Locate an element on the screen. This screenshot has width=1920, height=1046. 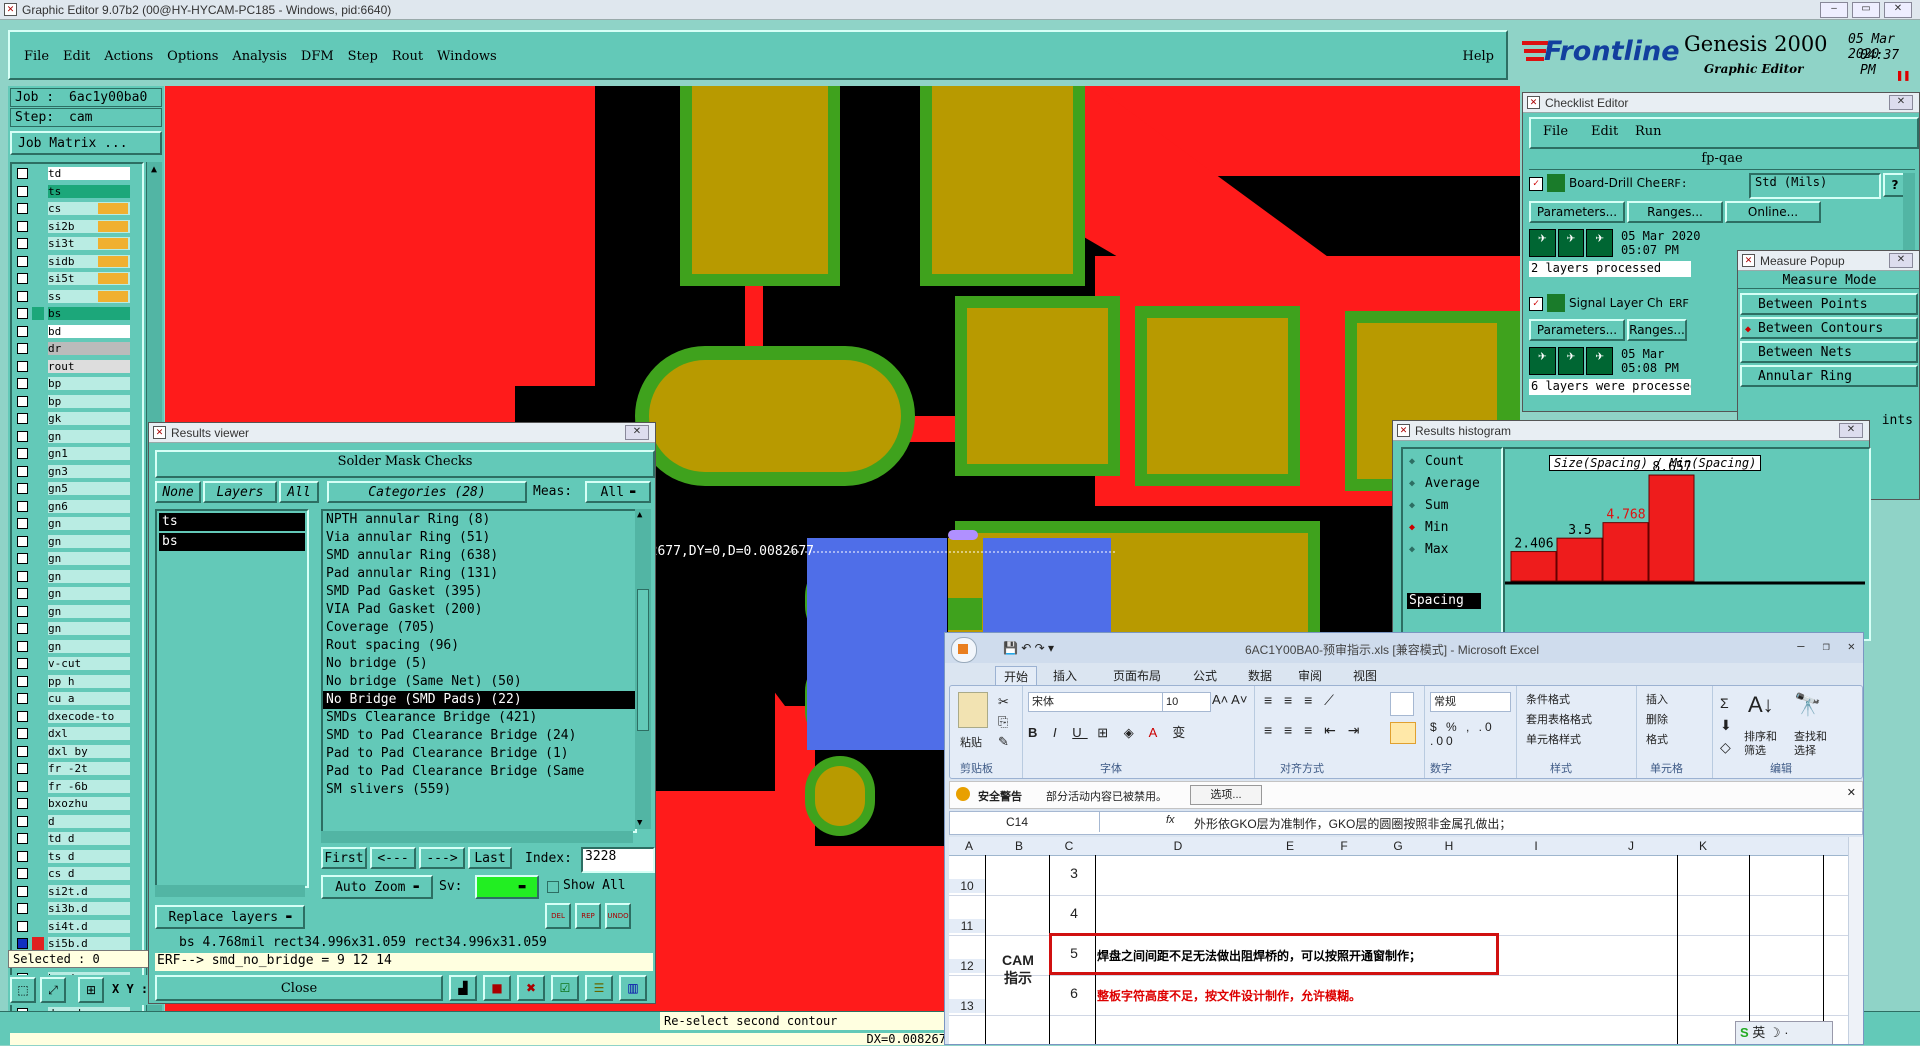
column-header: G is located at coordinates (1398, 846).